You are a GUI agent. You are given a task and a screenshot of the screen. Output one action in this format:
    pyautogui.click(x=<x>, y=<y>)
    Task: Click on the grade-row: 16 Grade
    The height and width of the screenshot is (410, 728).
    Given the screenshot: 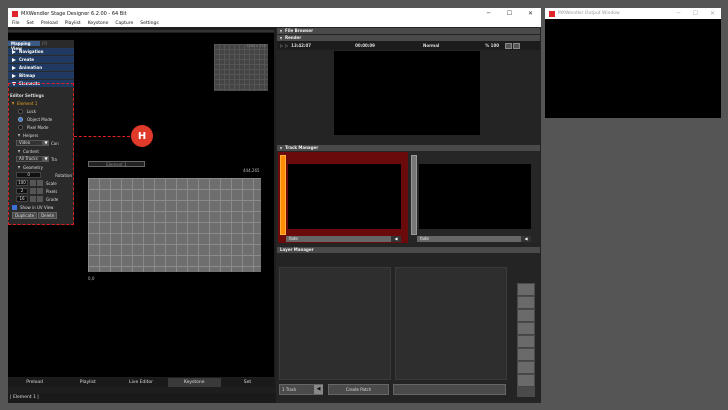 What is the action you would take?
    pyautogui.click(x=41, y=199)
    